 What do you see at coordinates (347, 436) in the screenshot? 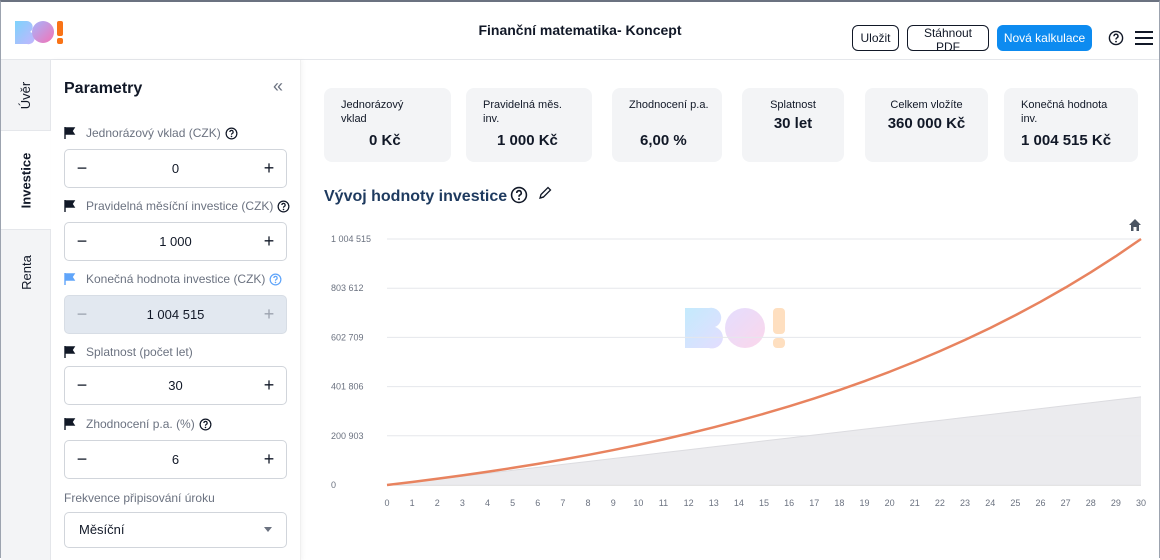
I see `y-tick-label: 200 903` at bounding box center [347, 436].